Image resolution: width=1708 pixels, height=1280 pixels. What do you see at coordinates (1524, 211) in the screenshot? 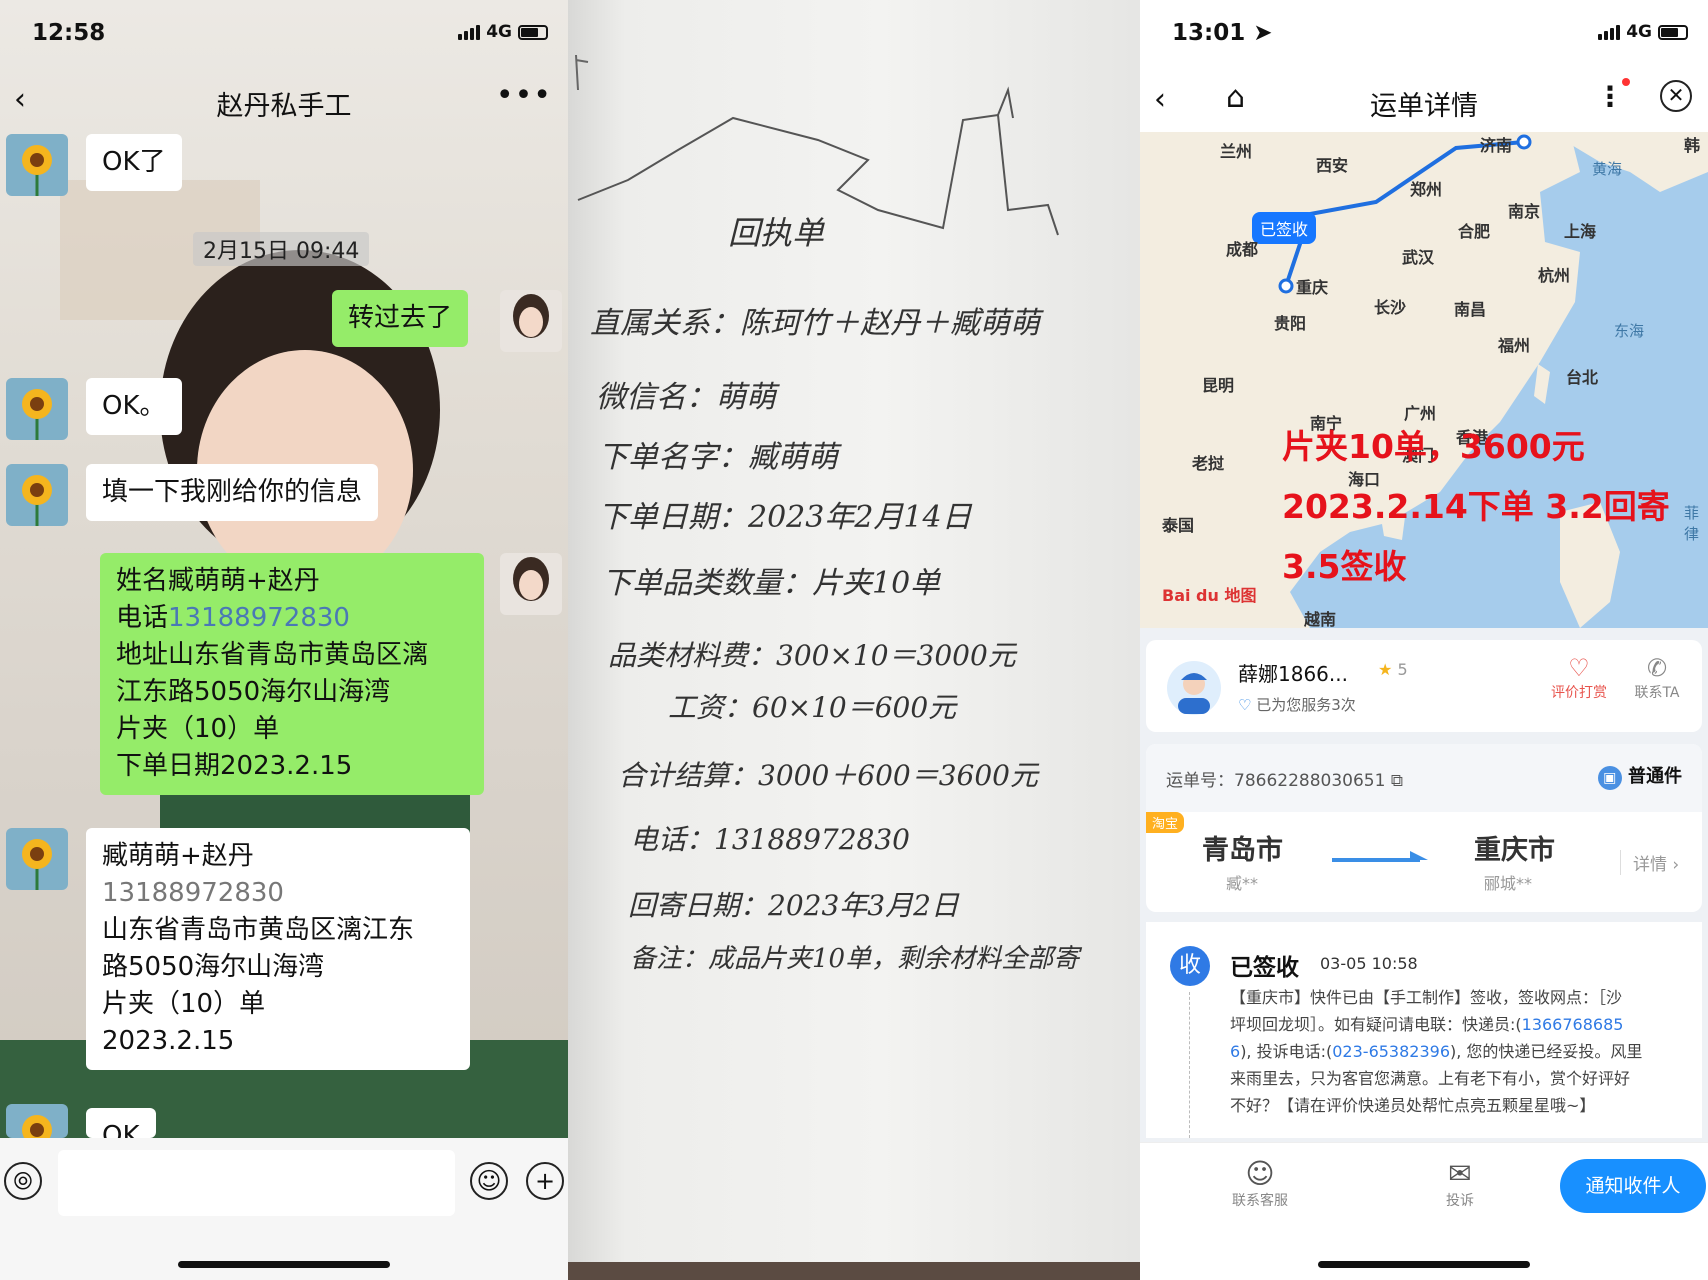
I see `map-city-label: 南京` at bounding box center [1524, 211].